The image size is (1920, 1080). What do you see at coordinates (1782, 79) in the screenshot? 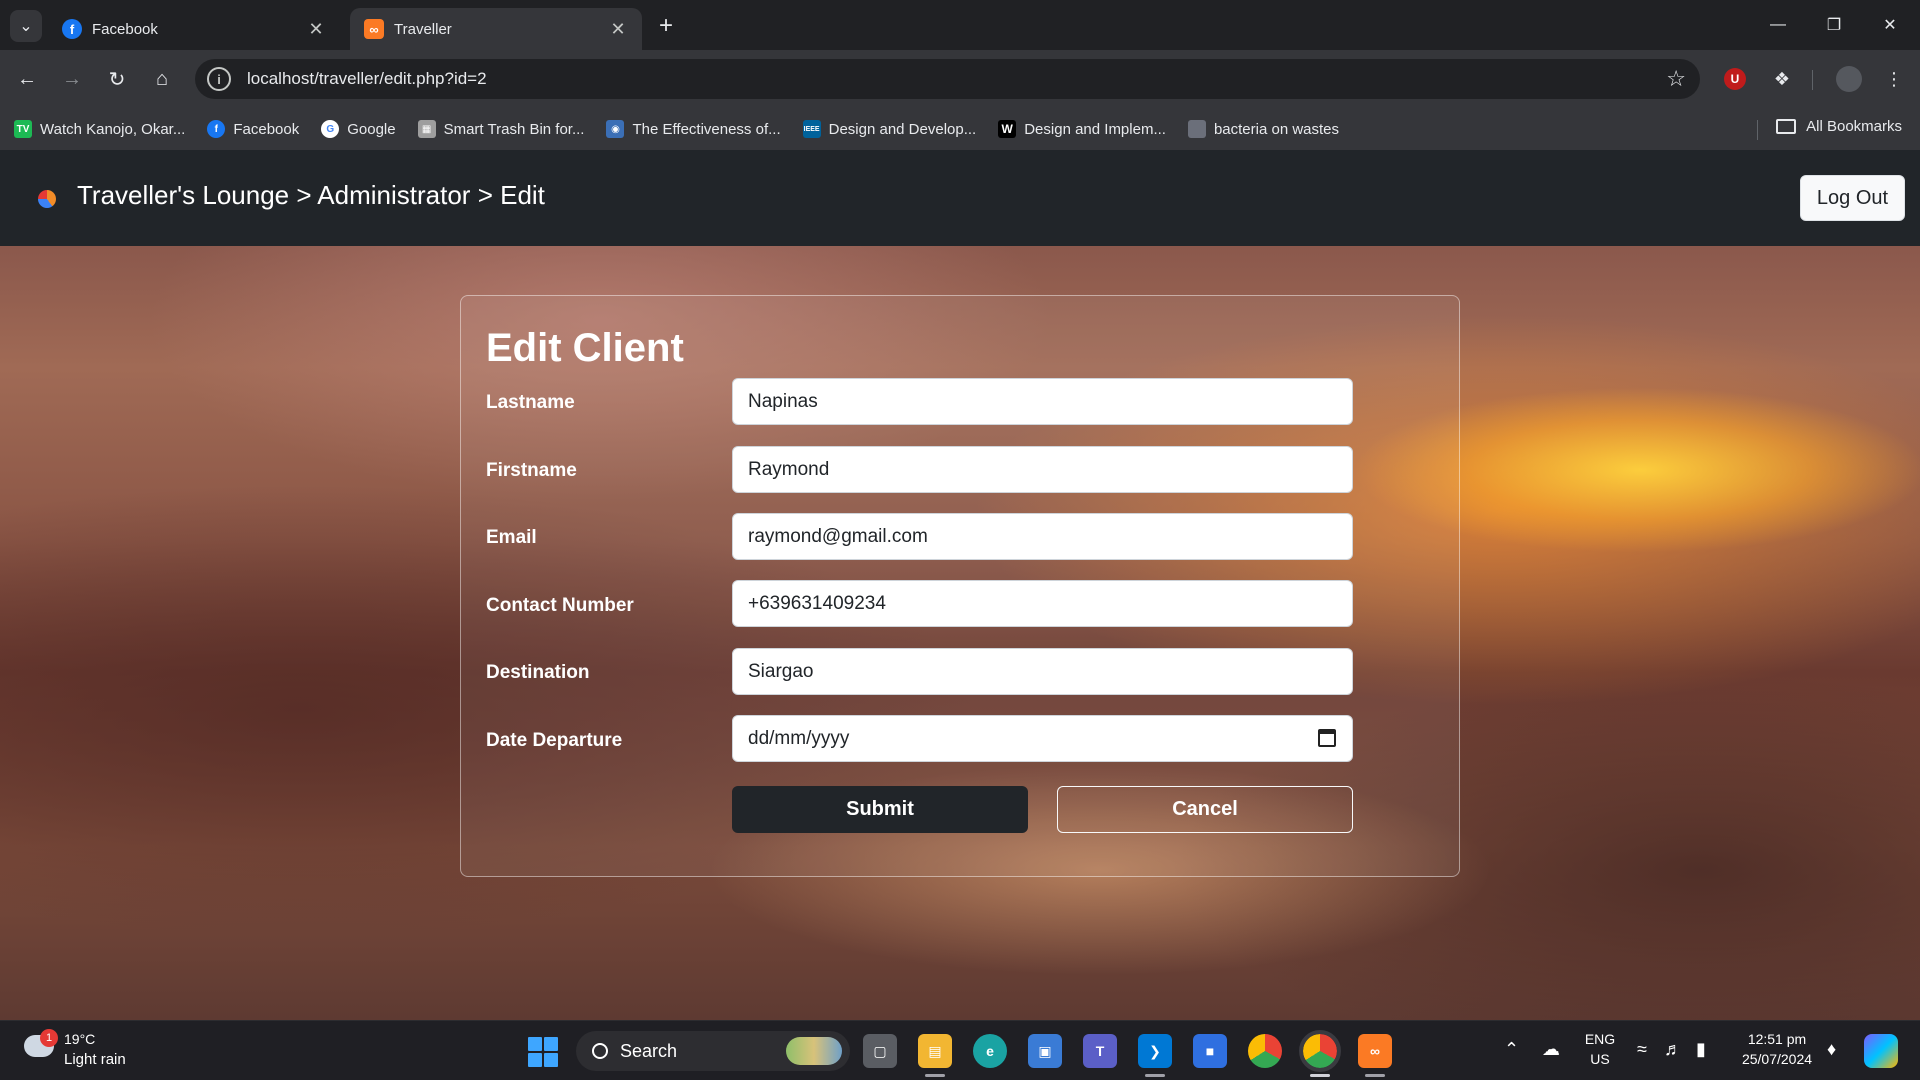
I see `extensions-icon: ❖` at bounding box center [1782, 79].